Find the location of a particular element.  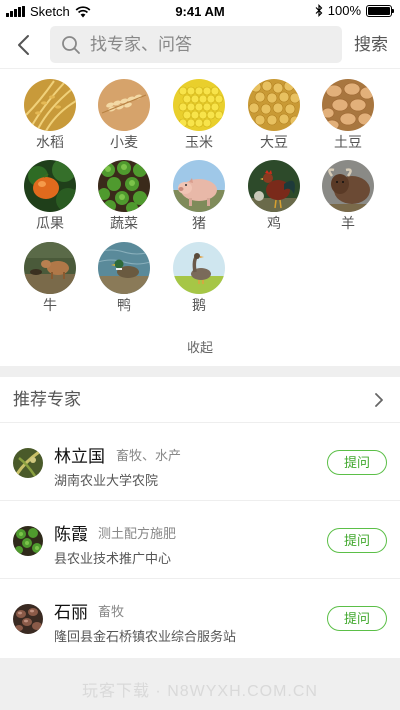

sheep-image is located at coordinates (348, 186).